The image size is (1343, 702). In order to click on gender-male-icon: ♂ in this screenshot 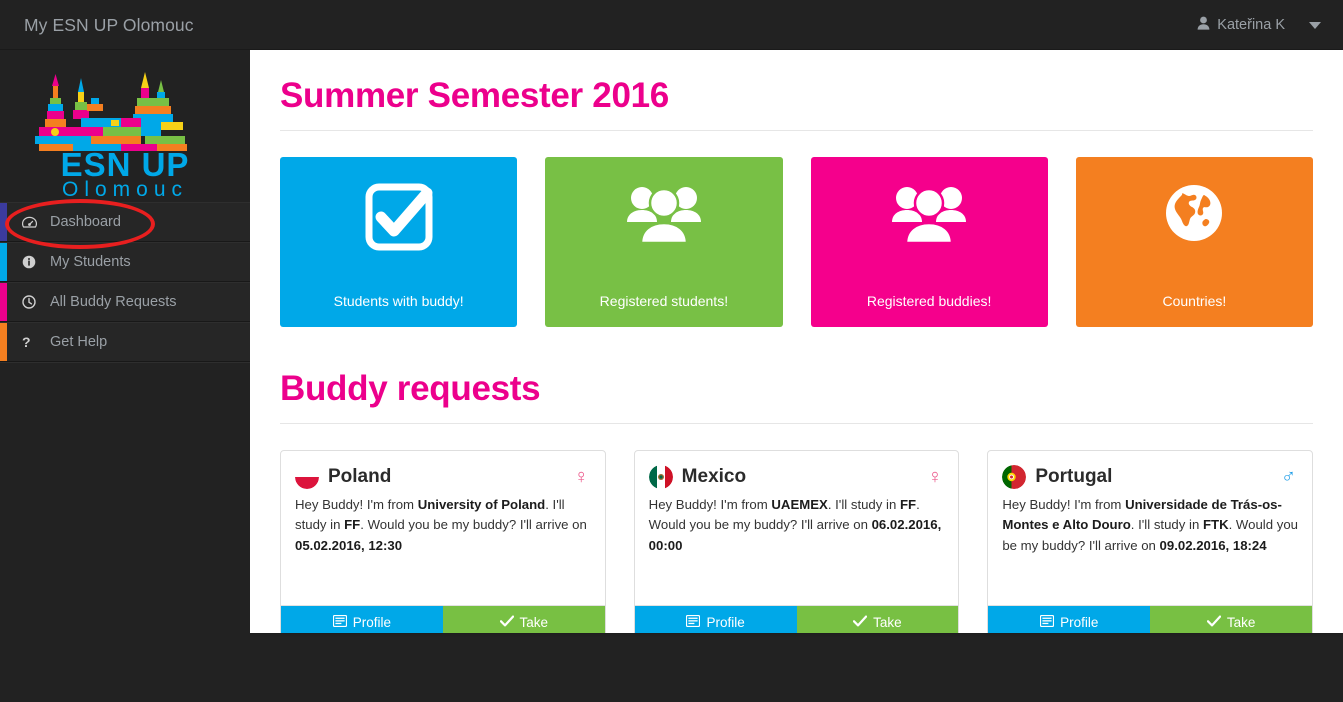, I will do `click(1289, 477)`.